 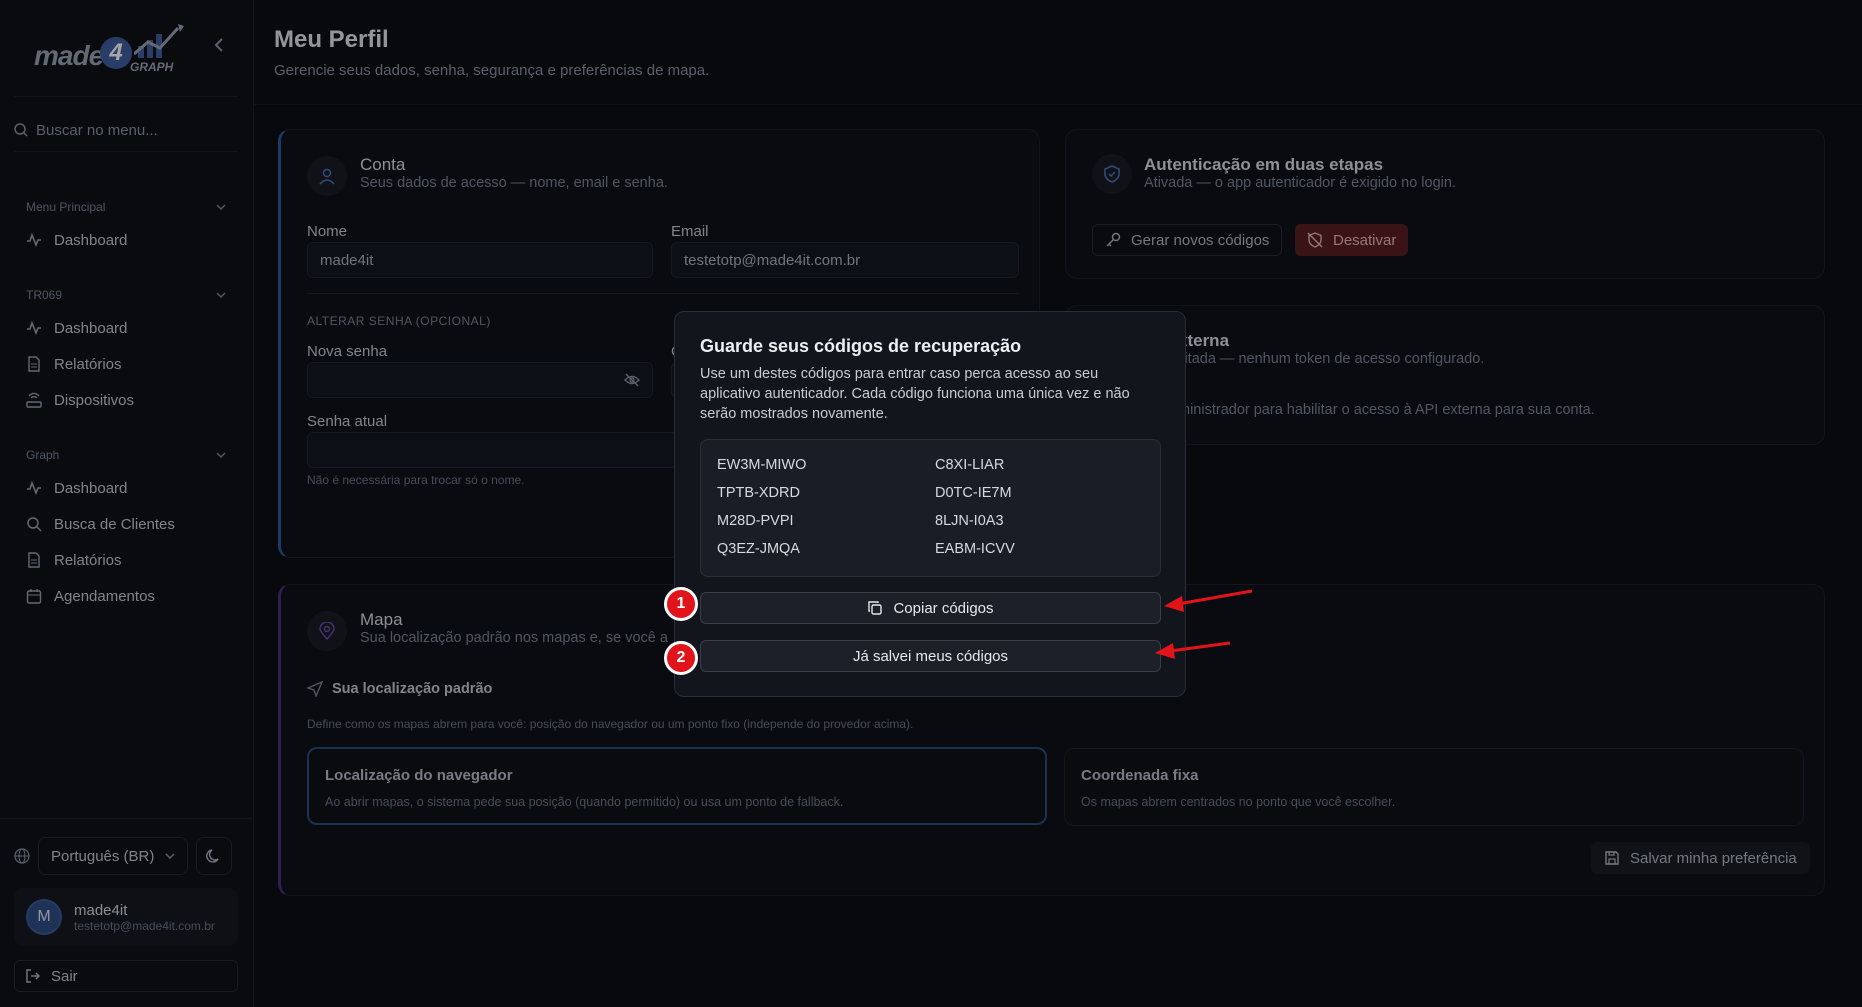 What do you see at coordinates (762, 465) in the screenshot?
I see `recovery-code: EW3M-MIWO` at bounding box center [762, 465].